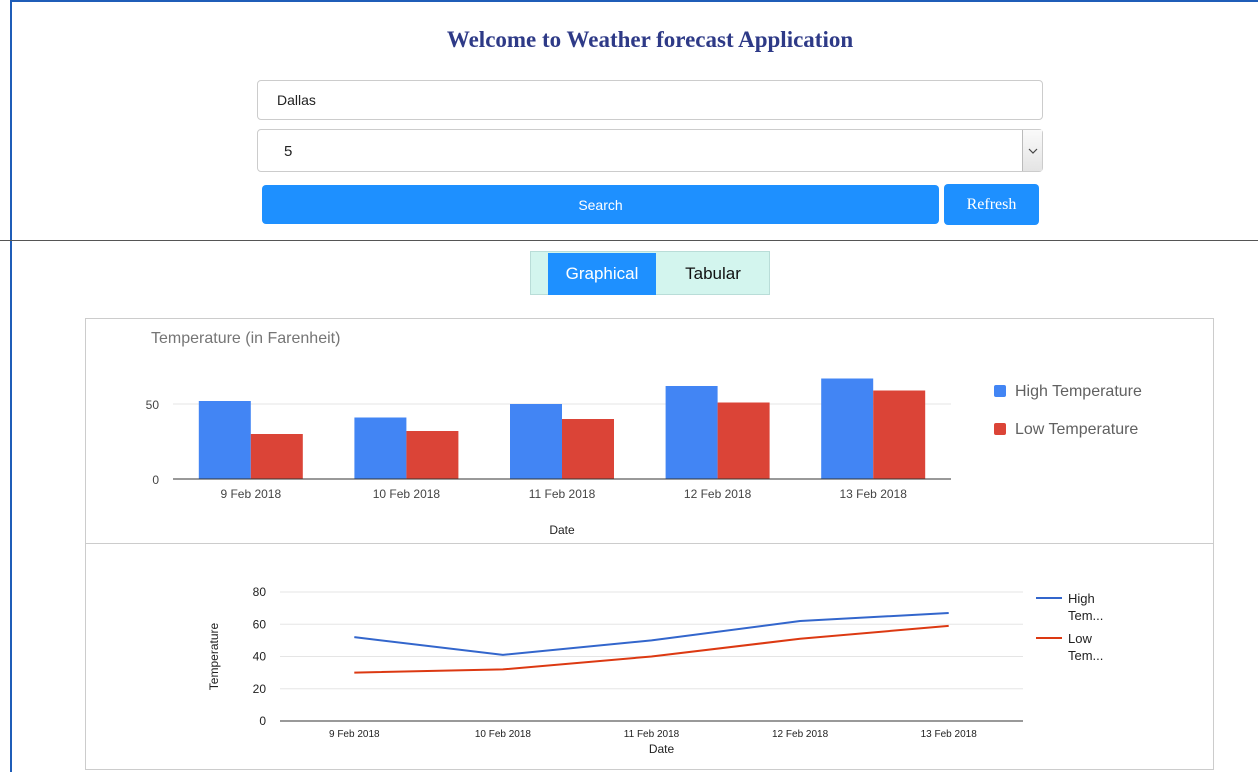 The image size is (1258, 772). Describe the element at coordinates (260, 657) in the screenshot. I see `y-tick-label: 40` at that location.